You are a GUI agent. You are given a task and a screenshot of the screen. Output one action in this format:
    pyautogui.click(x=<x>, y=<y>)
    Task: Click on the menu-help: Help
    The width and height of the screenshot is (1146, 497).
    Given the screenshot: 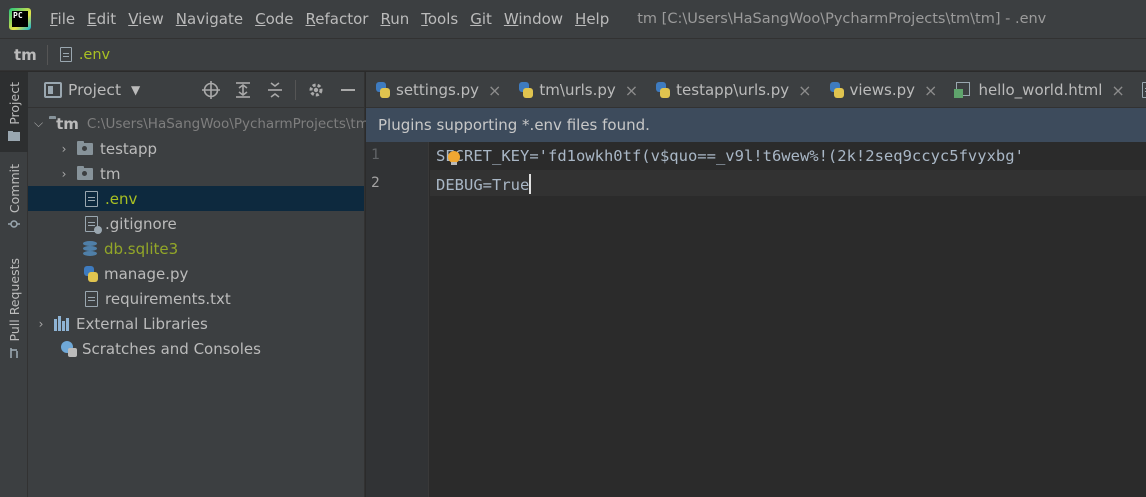 What is the action you would take?
    pyautogui.click(x=592, y=19)
    